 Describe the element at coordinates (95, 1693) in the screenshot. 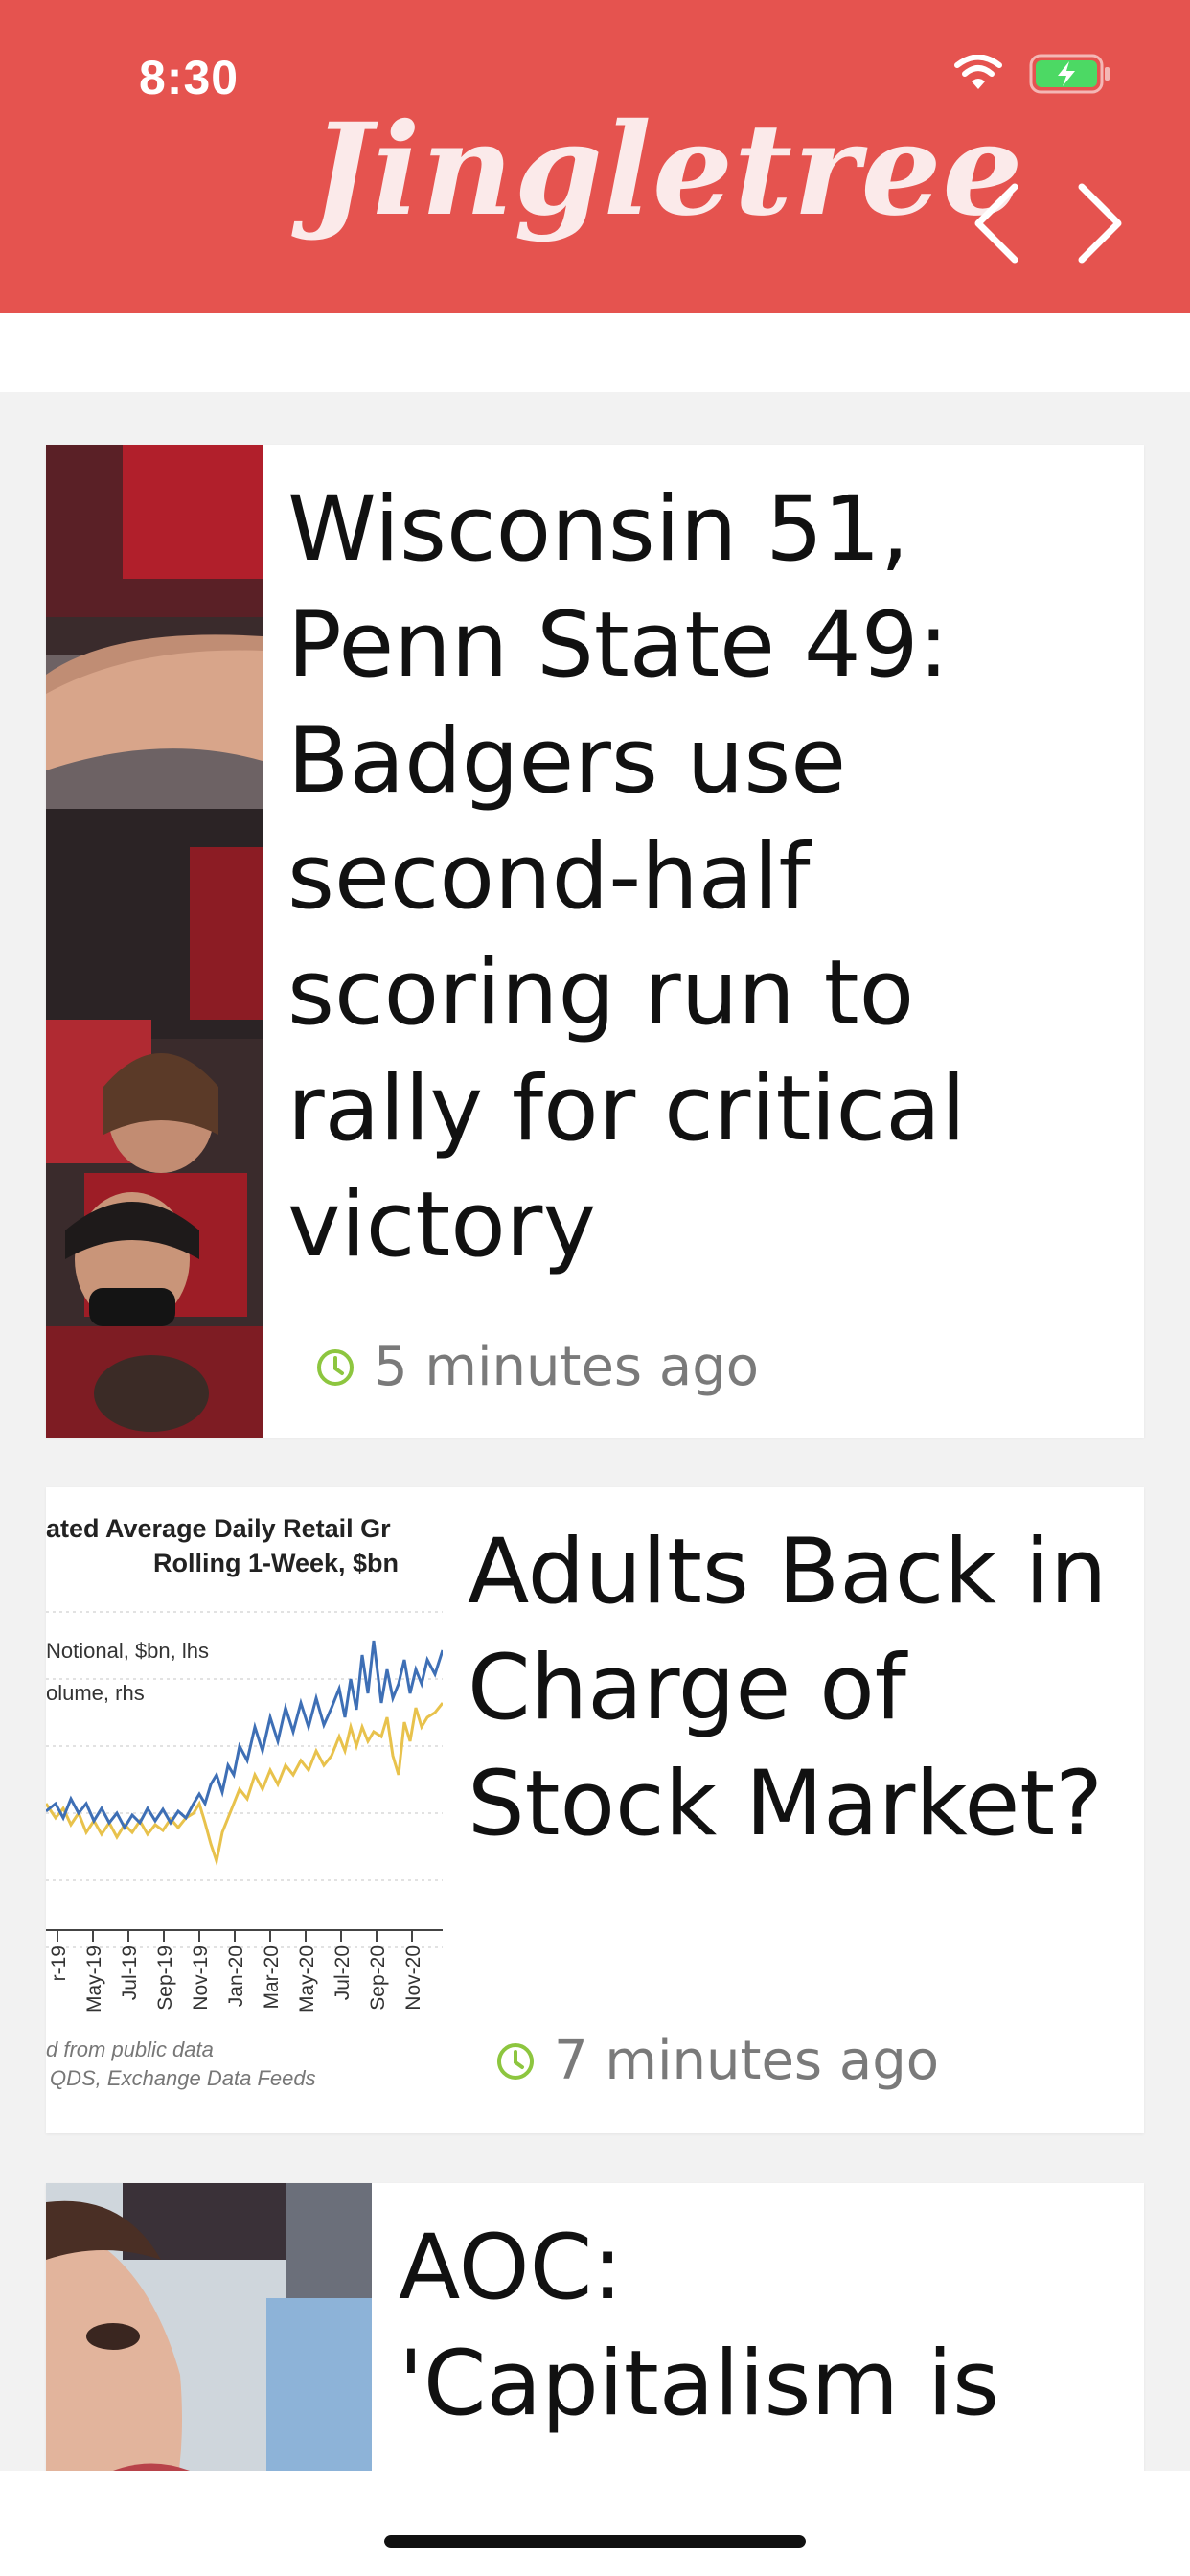

I see `chart-legend: olume, rhs` at that location.